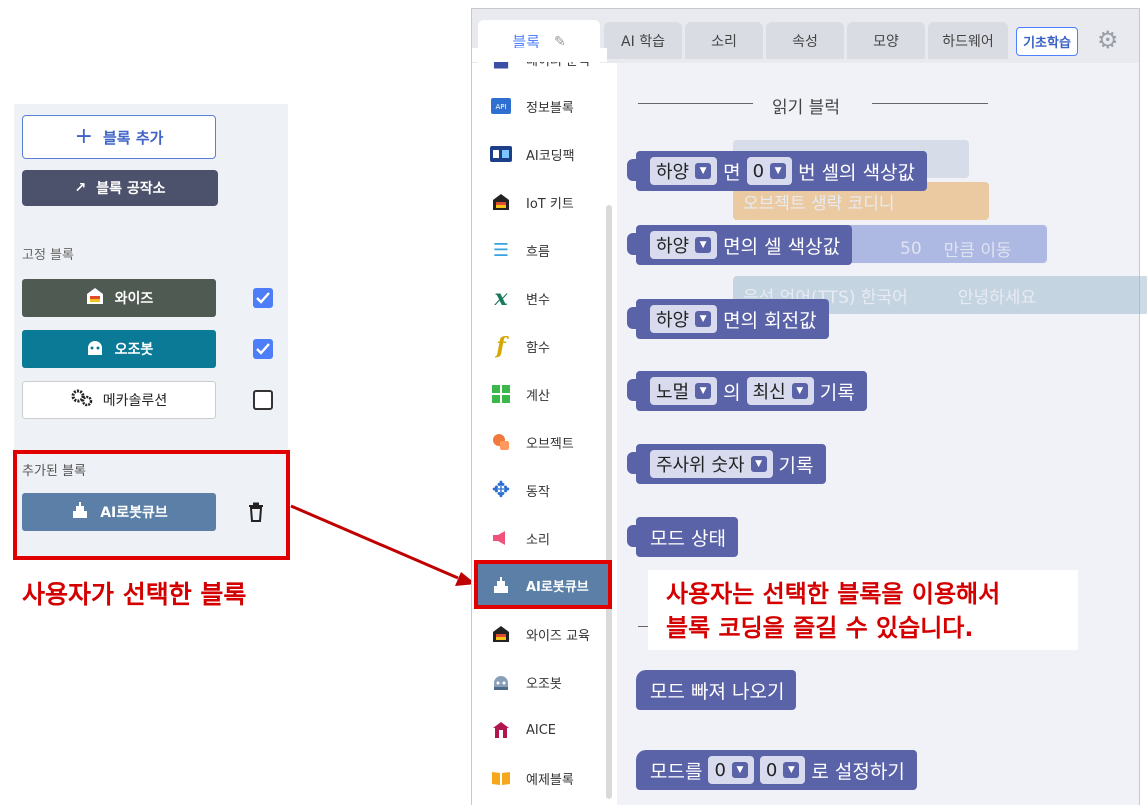 The width and height of the screenshot is (1147, 810). What do you see at coordinates (501, 394) in the screenshot?
I see `calculator-icon` at bounding box center [501, 394].